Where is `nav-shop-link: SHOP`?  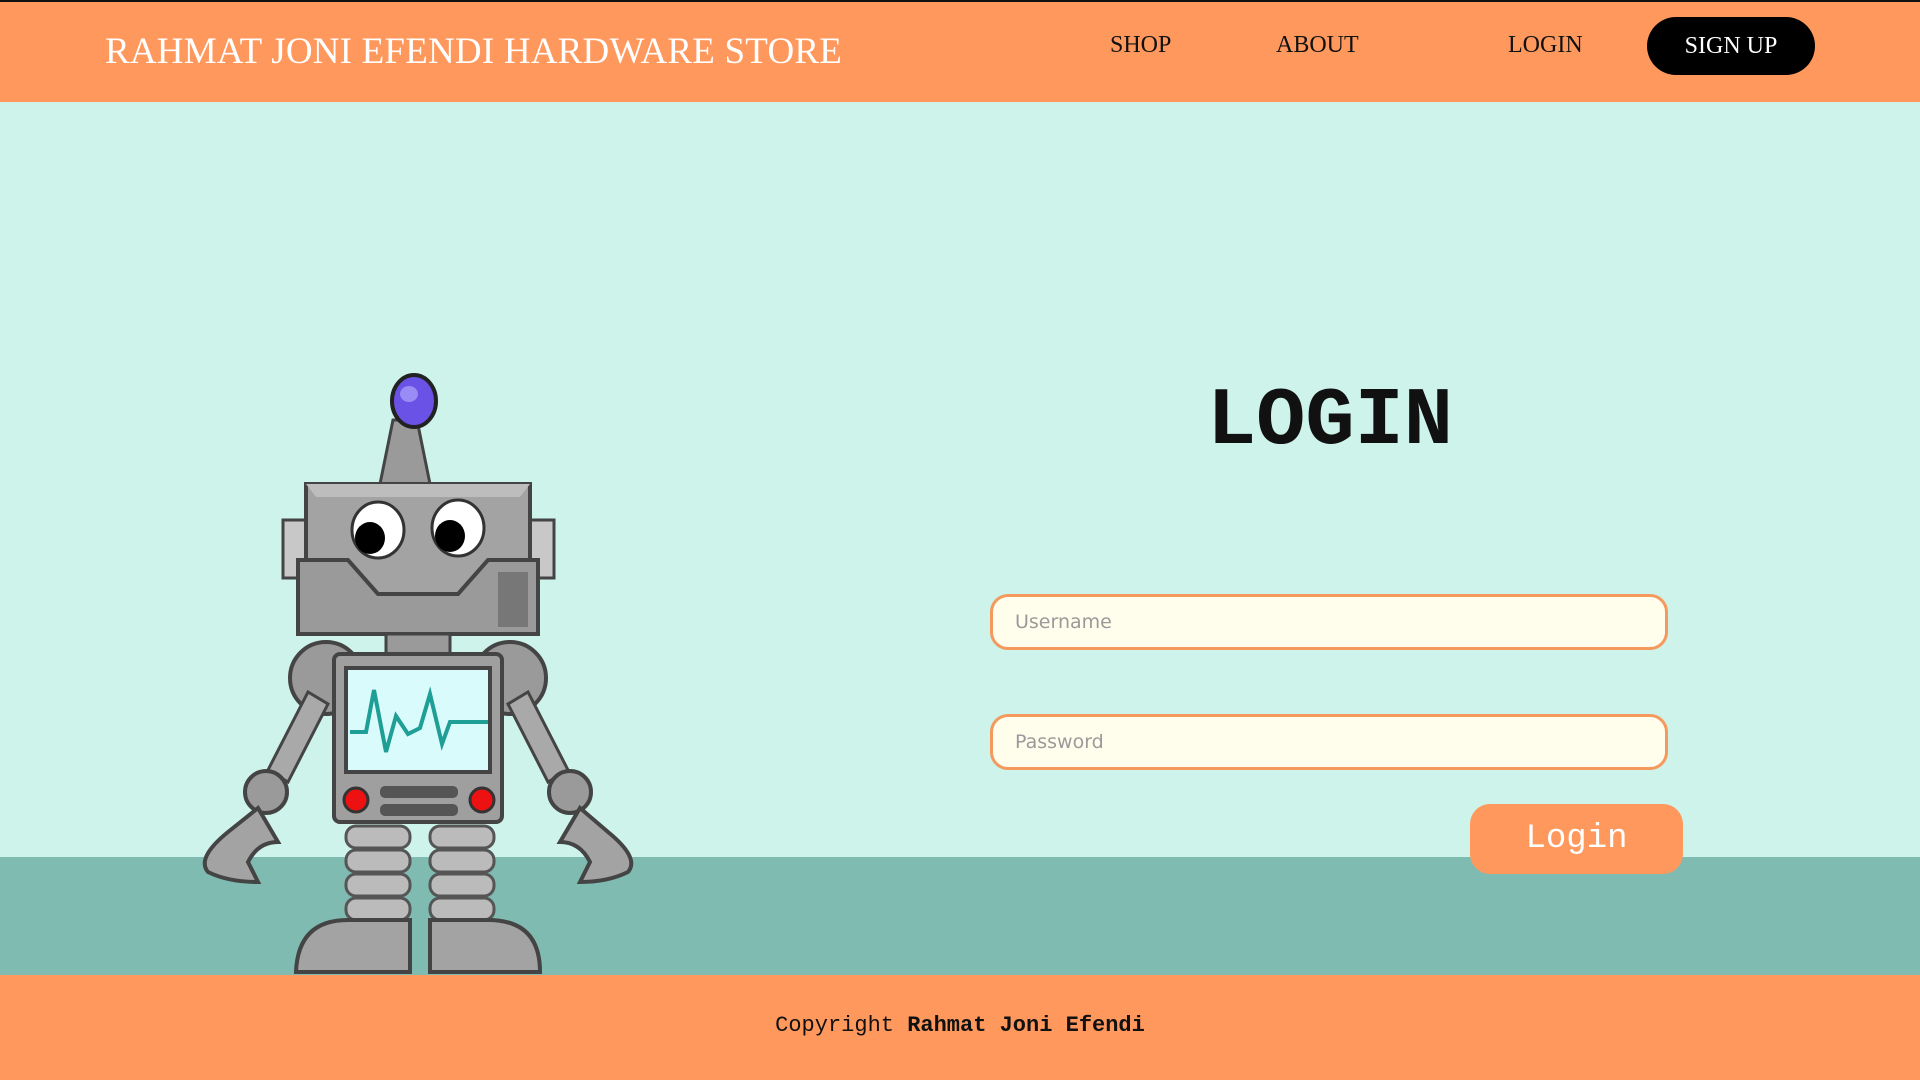
nav-shop-link: SHOP is located at coordinates (1140, 45).